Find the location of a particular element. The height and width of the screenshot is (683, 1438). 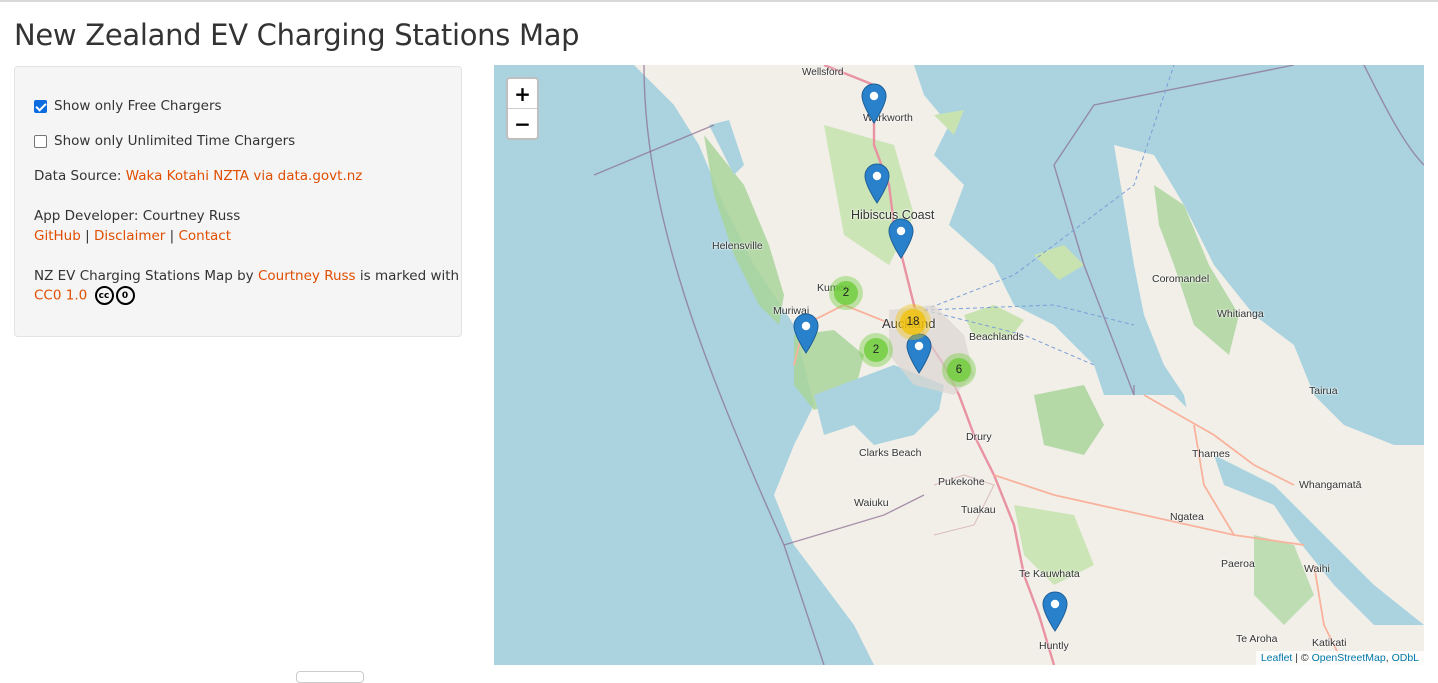

zero-icon: 0 is located at coordinates (125, 295).